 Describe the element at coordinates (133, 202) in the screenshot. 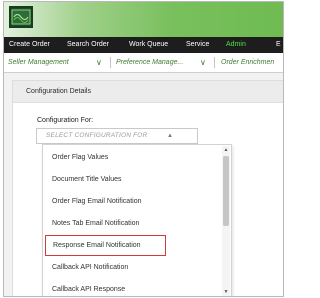

I see `dropdown-option: Order Flag Email Notification` at that location.